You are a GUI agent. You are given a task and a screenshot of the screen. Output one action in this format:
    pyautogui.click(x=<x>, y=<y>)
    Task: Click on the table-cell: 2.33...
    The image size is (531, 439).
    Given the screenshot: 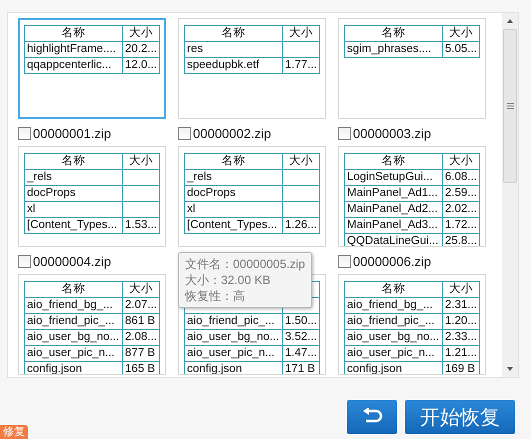 What is the action you would take?
    pyautogui.click(x=461, y=338)
    